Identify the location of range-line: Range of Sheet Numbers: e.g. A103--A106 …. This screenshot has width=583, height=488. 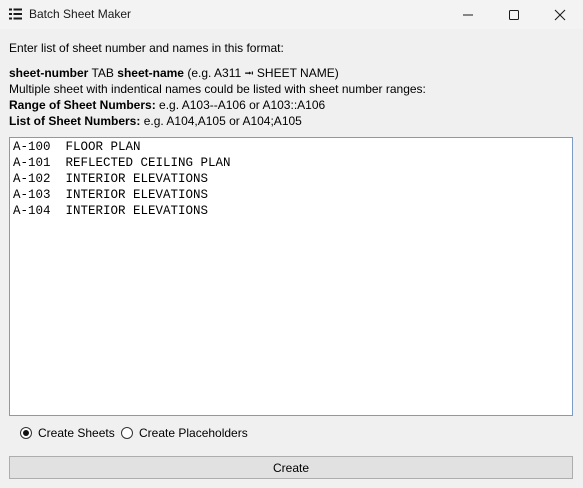
(167, 105).